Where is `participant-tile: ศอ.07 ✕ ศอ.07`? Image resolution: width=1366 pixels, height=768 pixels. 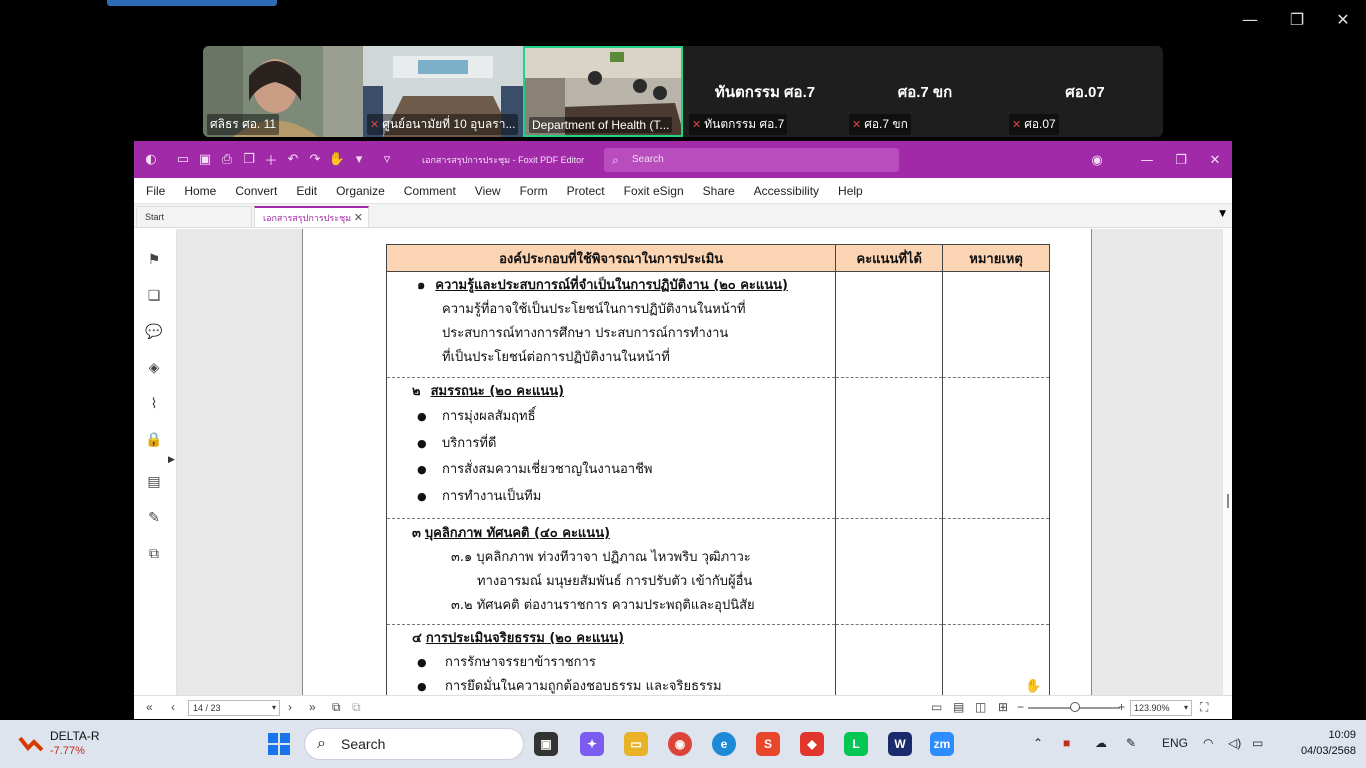 participant-tile: ศอ.07 ✕ ศอ.07 is located at coordinates (1084, 91).